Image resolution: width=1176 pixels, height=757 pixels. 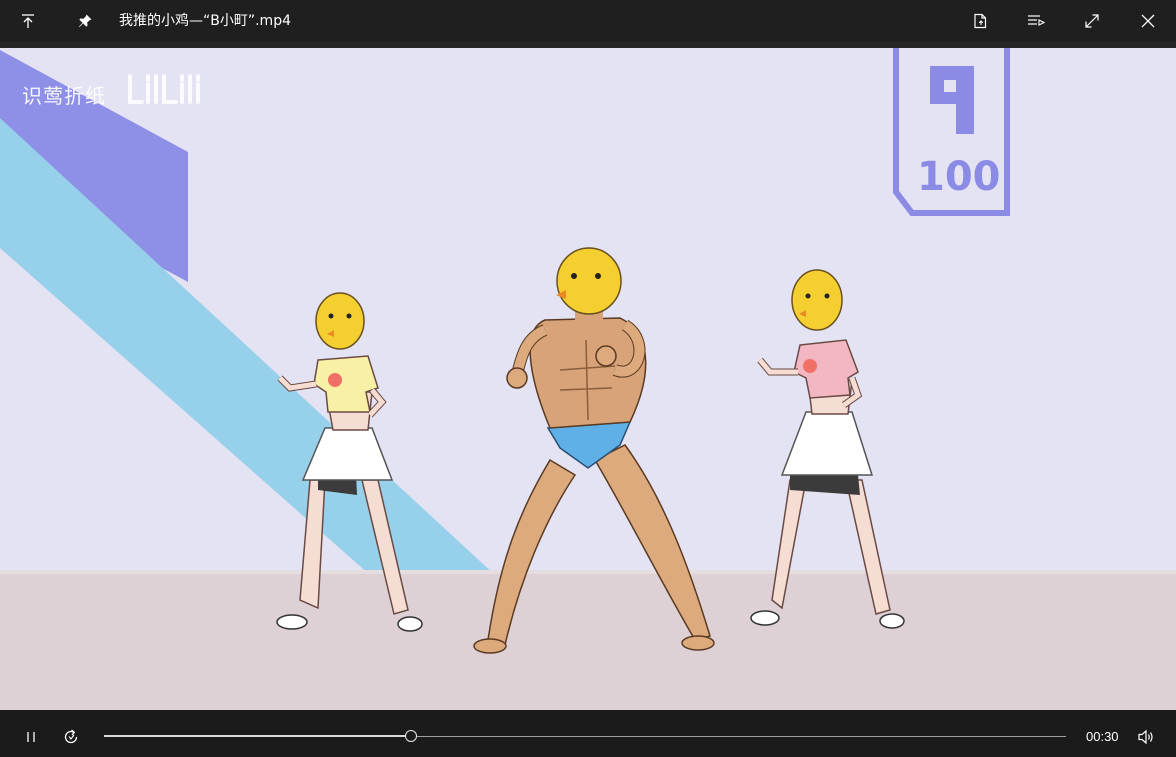 I want to click on file-icon, so click(x=980, y=21).